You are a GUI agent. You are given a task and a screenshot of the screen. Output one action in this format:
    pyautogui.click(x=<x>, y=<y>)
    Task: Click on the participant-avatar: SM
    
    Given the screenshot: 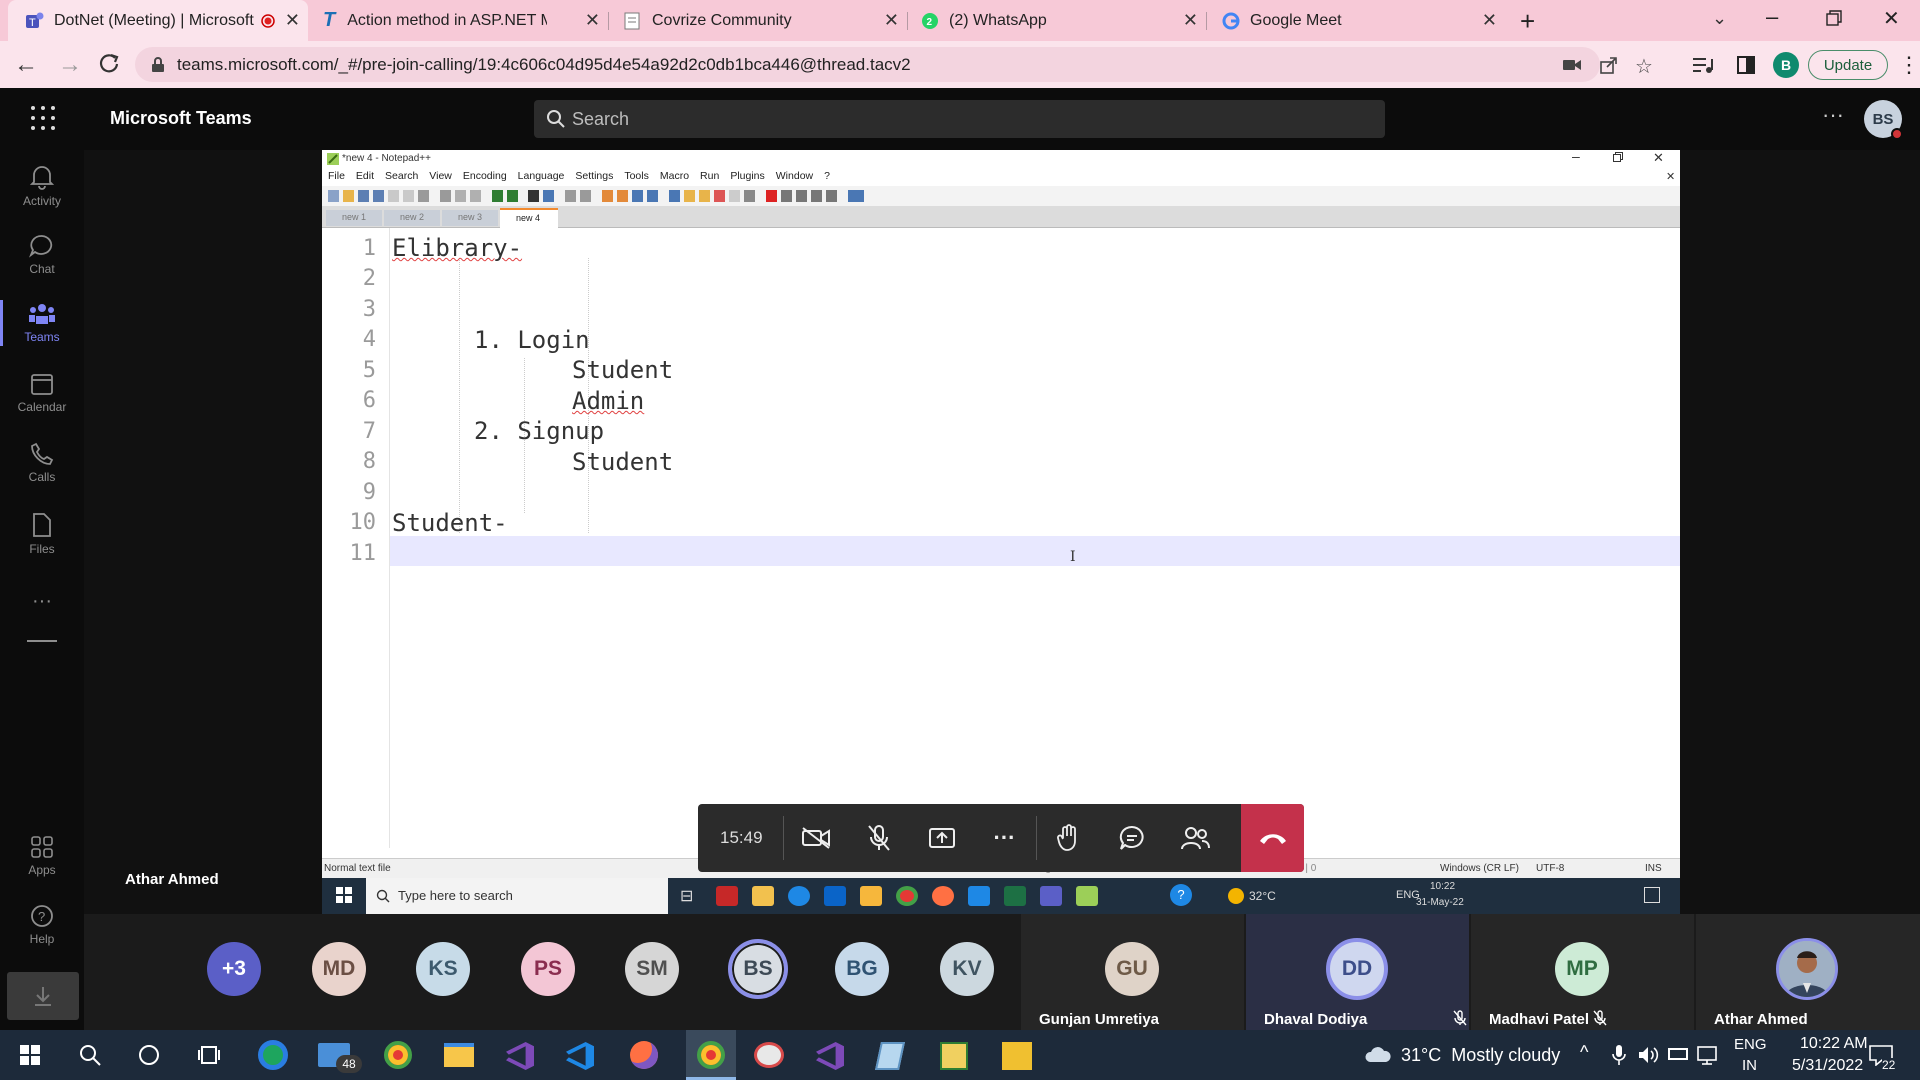 What is the action you would take?
    pyautogui.click(x=652, y=969)
    